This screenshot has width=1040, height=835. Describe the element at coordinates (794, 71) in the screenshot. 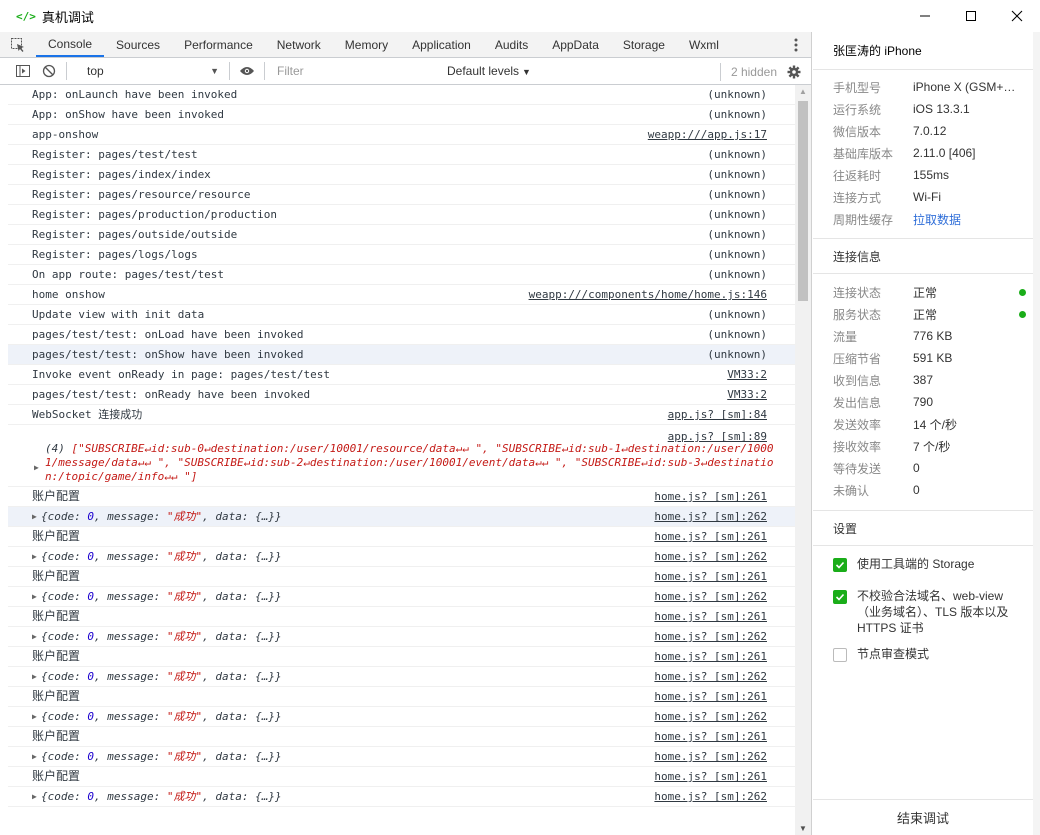

I see `console-settings-button` at that location.